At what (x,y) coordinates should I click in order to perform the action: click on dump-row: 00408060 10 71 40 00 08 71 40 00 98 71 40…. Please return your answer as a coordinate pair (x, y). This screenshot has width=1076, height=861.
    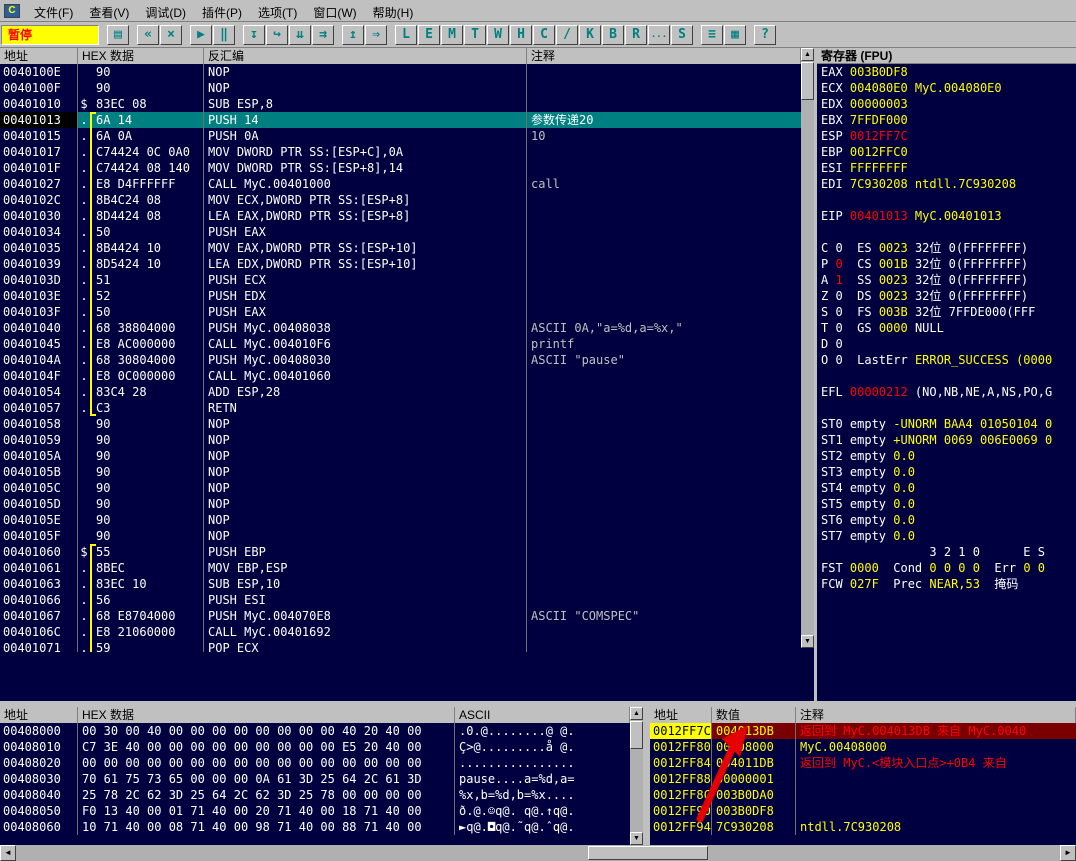
    Looking at the image, I should click on (315, 827).